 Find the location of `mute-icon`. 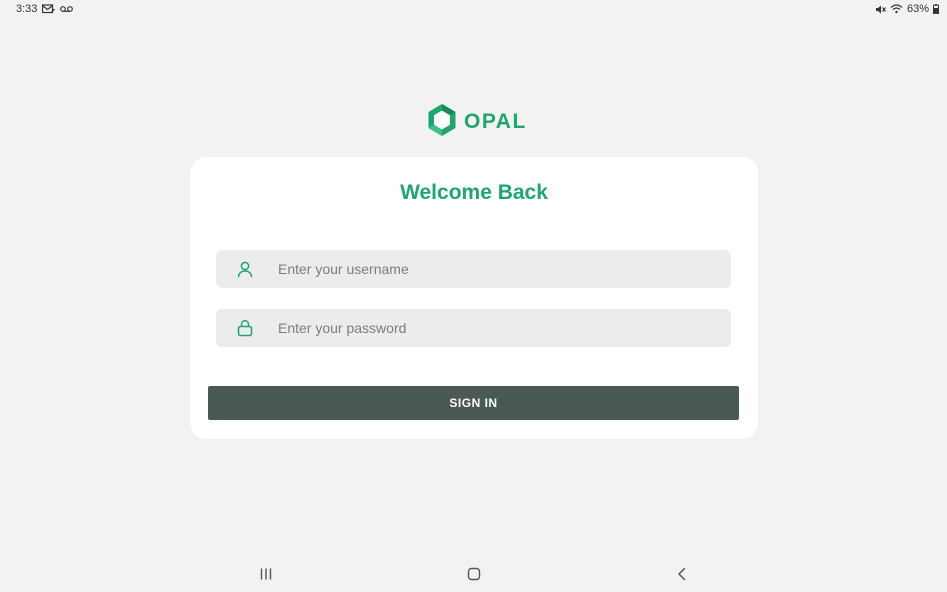

mute-icon is located at coordinates (880, 9).